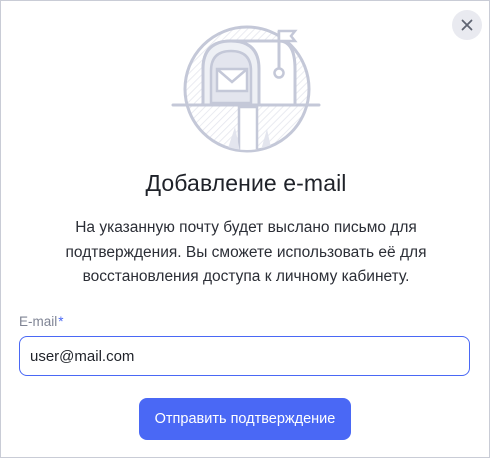 The width and height of the screenshot is (490, 458). I want to click on close-button, so click(467, 25).